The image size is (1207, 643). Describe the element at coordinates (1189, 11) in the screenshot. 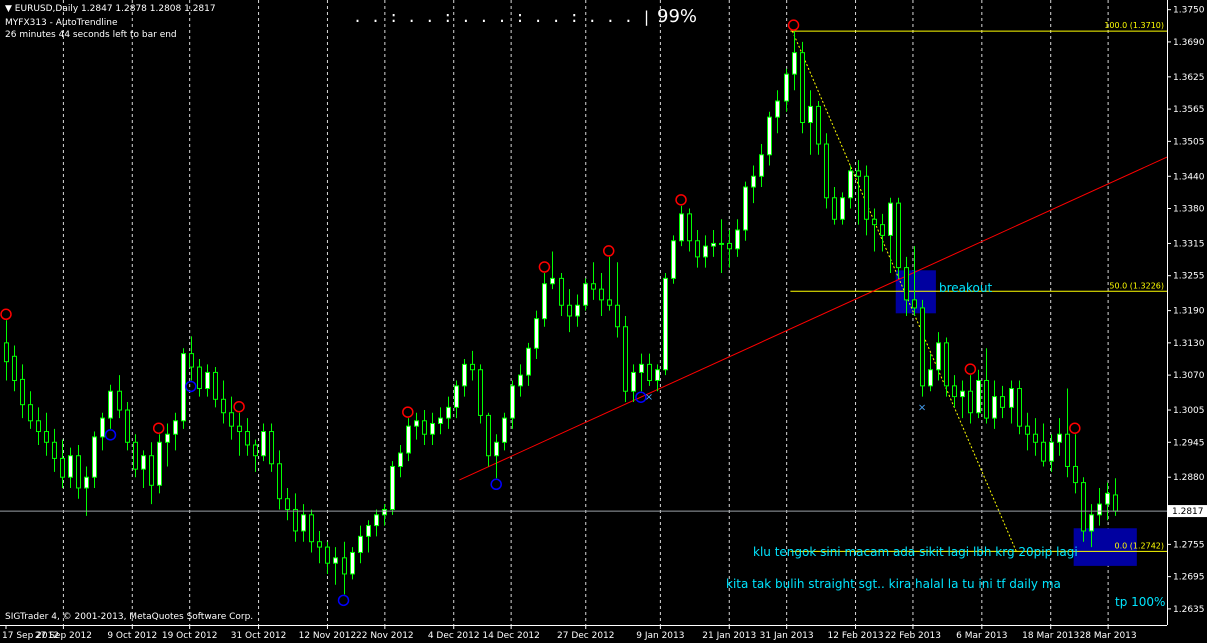

I see `price-tick-label: 1.3750` at that location.